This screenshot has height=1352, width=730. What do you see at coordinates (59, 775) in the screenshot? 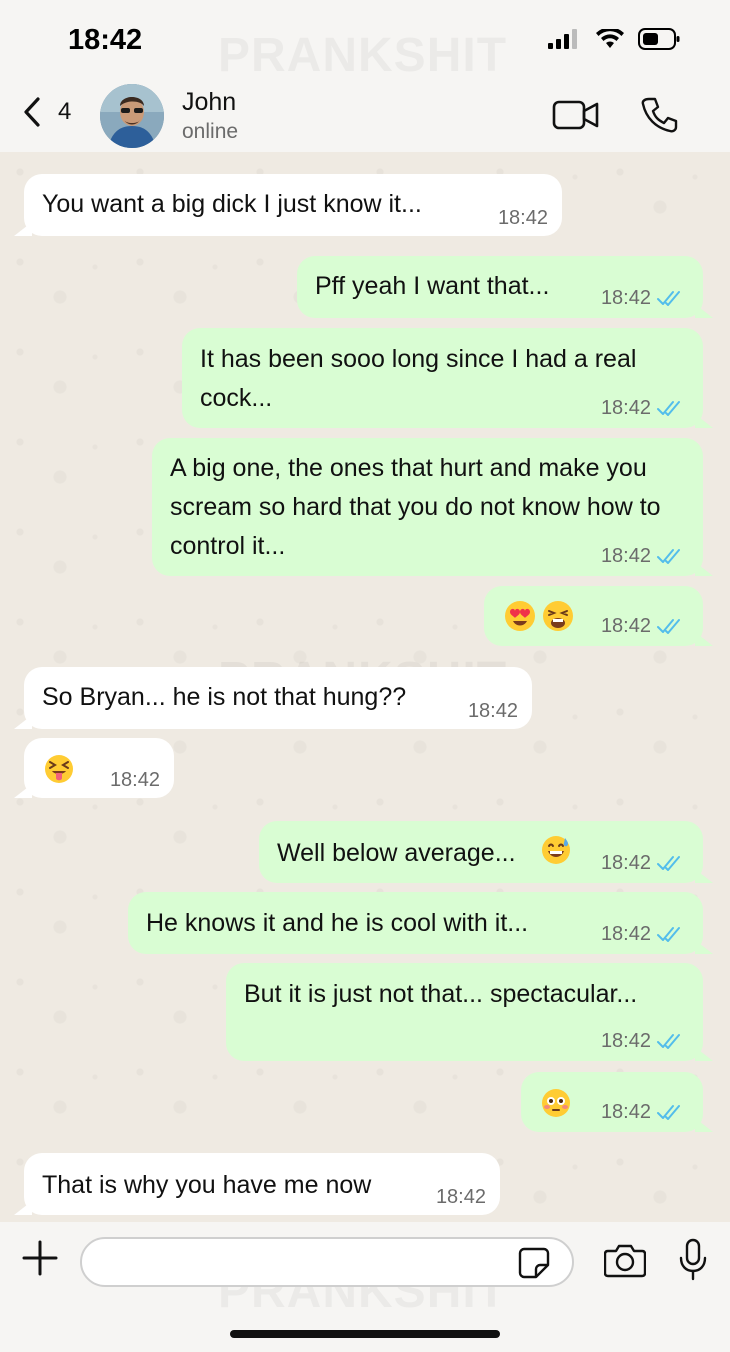
I see `tongue-out-emoji-icon` at bounding box center [59, 775].